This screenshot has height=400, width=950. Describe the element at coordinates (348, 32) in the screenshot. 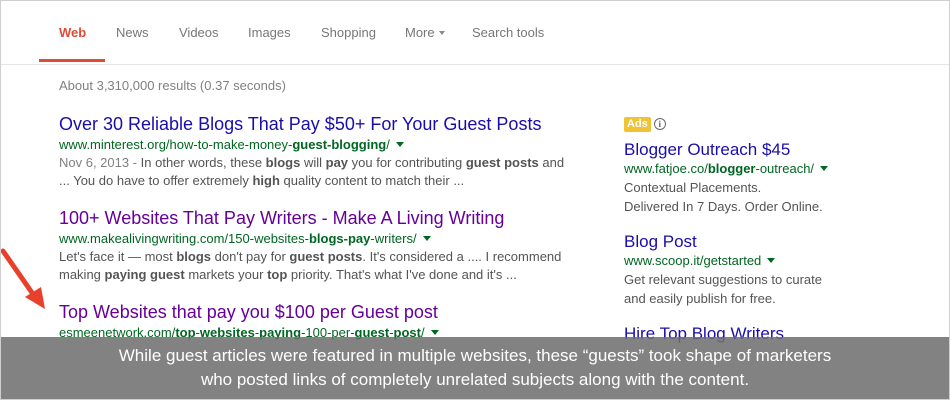

I see `tab-shopping: Shopping` at that location.